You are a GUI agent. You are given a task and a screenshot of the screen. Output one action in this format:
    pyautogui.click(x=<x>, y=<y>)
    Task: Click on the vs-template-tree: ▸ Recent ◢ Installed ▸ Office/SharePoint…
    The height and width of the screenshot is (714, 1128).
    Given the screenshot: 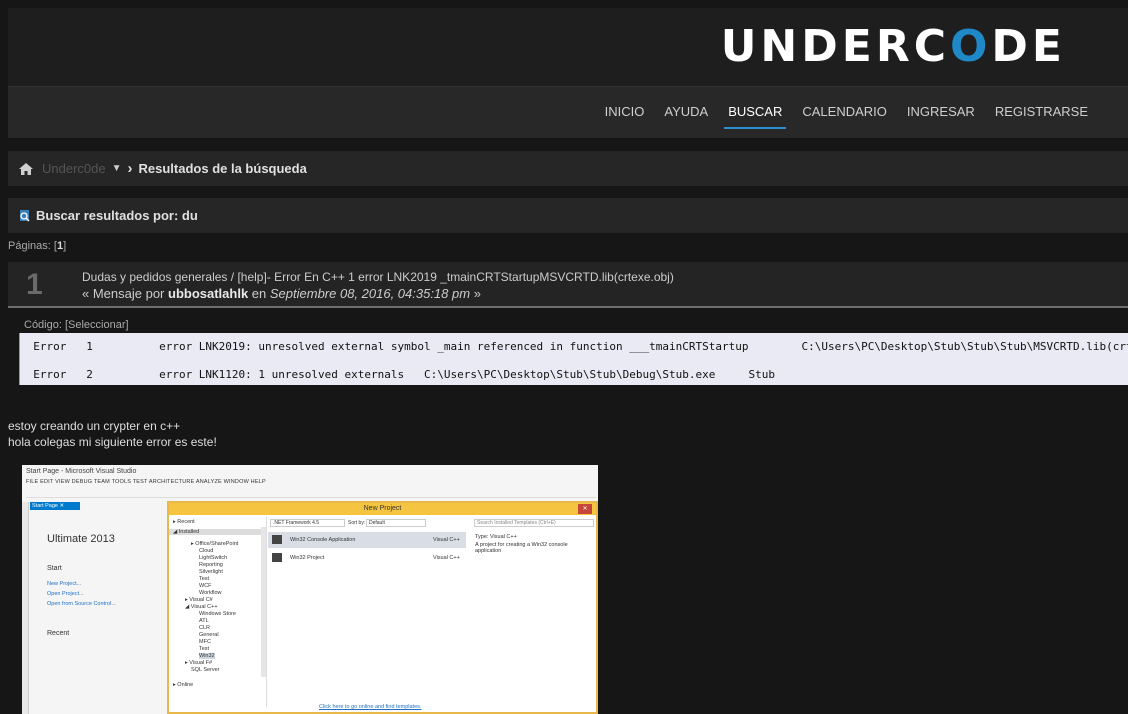 What is the action you would take?
    pyautogui.click(x=218, y=612)
    